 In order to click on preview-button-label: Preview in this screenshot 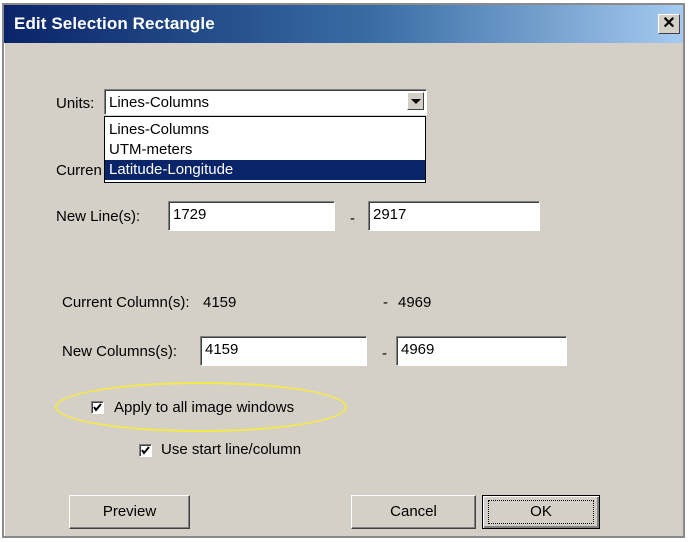, I will do `click(129, 511)`.